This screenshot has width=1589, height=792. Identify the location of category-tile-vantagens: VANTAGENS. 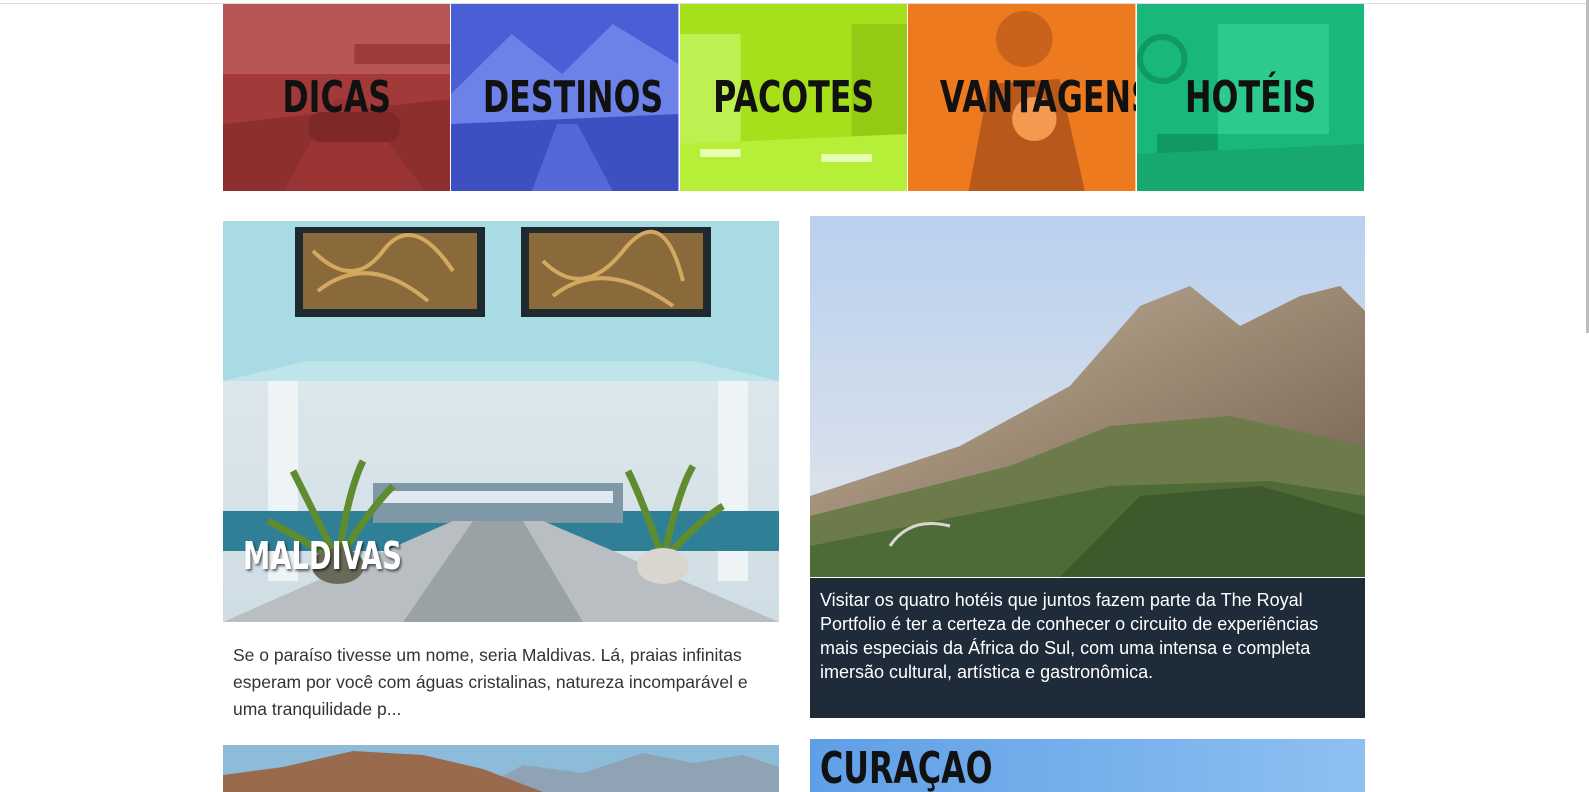
(1022, 97).